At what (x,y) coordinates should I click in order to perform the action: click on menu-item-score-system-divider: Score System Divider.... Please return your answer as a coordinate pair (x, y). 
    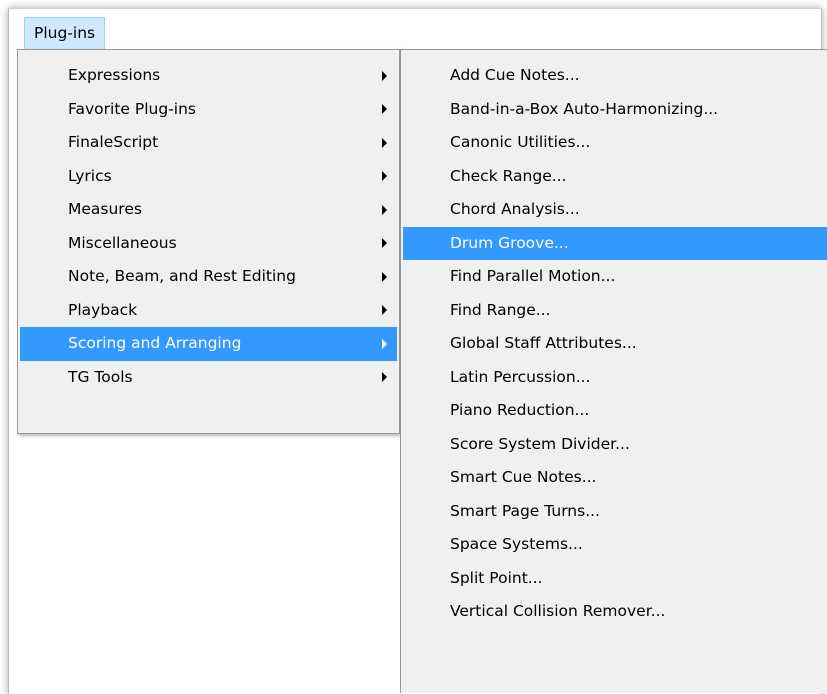
    Looking at the image, I should click on (615, 445).